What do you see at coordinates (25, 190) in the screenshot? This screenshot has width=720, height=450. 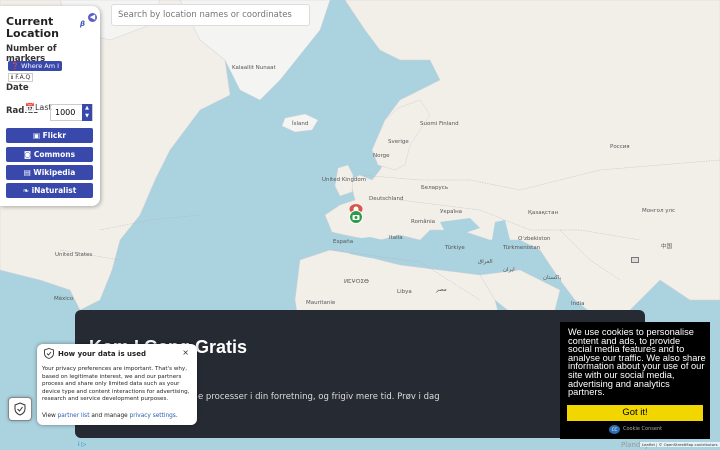 I see `leaf-icon: ❧` at bounding box center [25, 190].